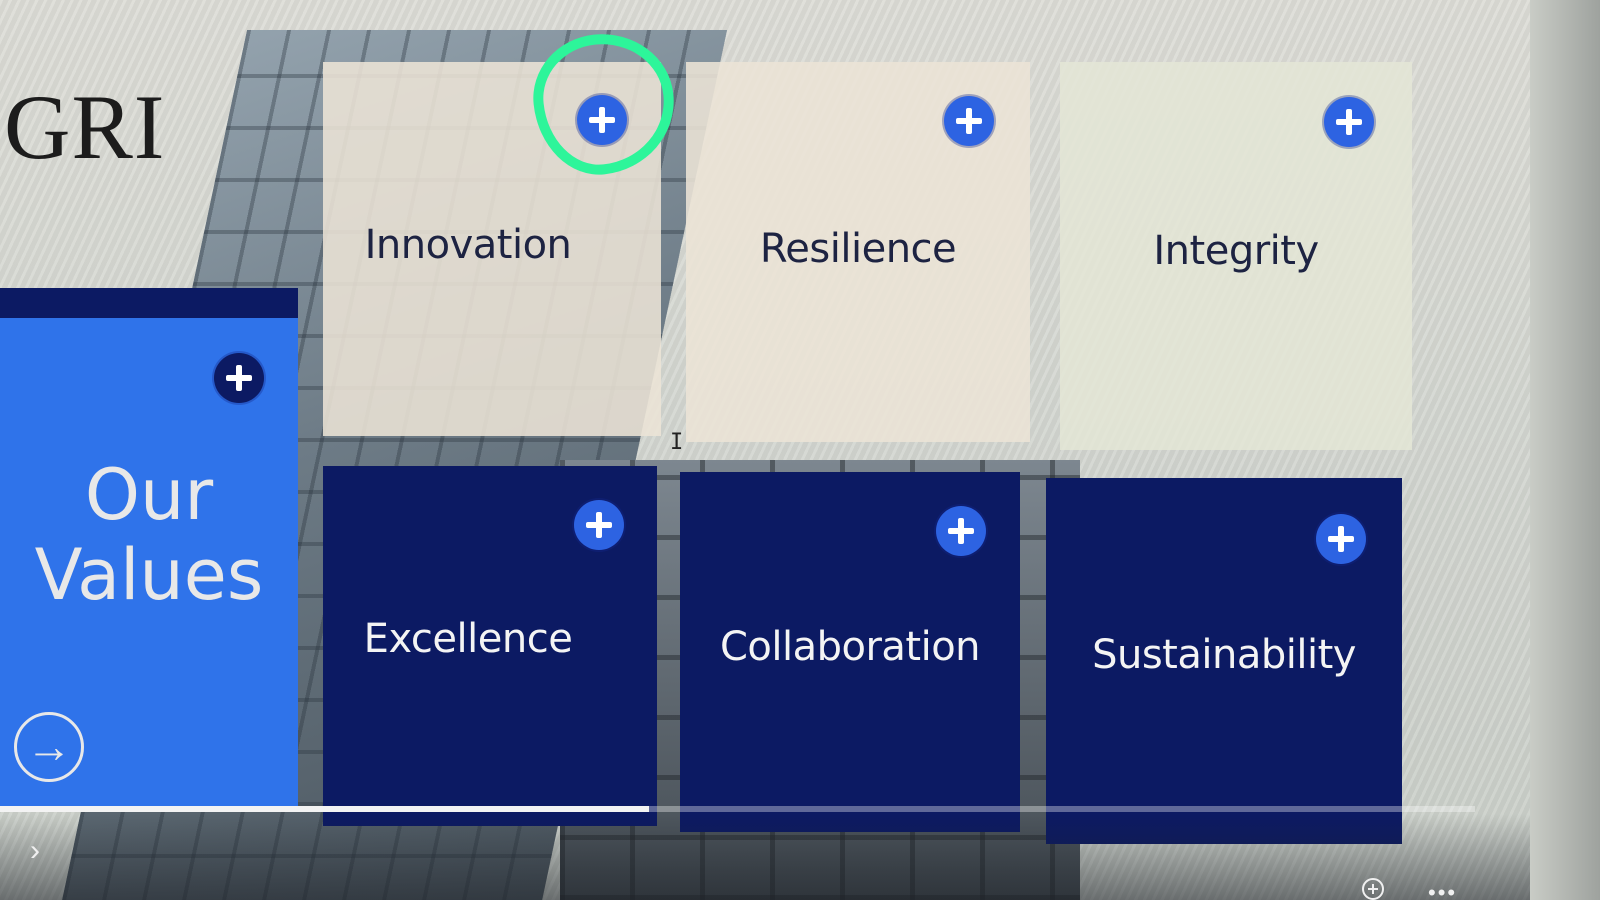 Image resolution: width=1600 pixels, height=900 pixels. Describe the element at coordinates (858, 249) in the screenshot. I see `value-label: Resilience` at that location.